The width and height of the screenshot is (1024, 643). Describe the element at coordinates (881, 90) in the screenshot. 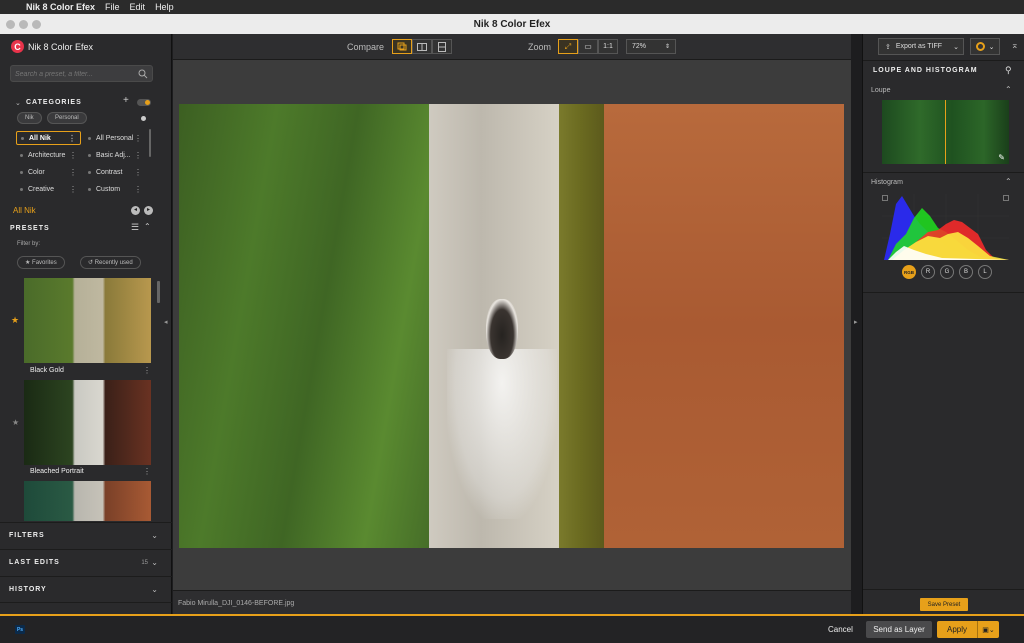

I see `loupe-label: Loupe` at that location.